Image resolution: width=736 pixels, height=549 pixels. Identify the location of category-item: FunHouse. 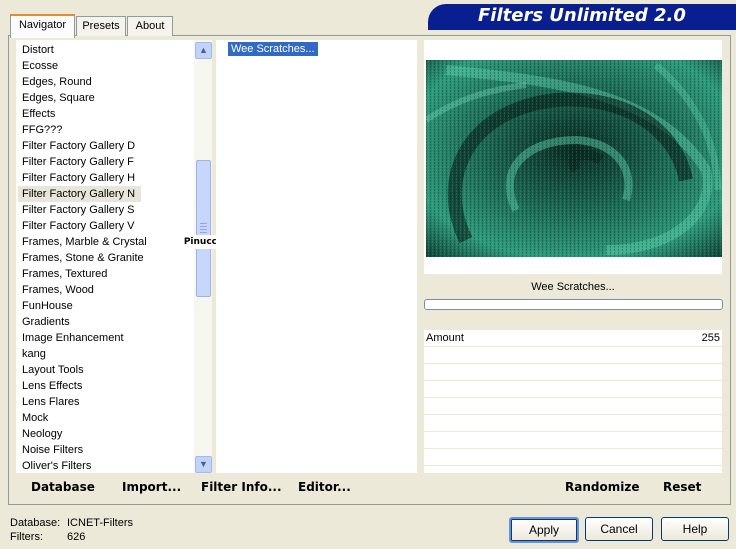
(47, 306).